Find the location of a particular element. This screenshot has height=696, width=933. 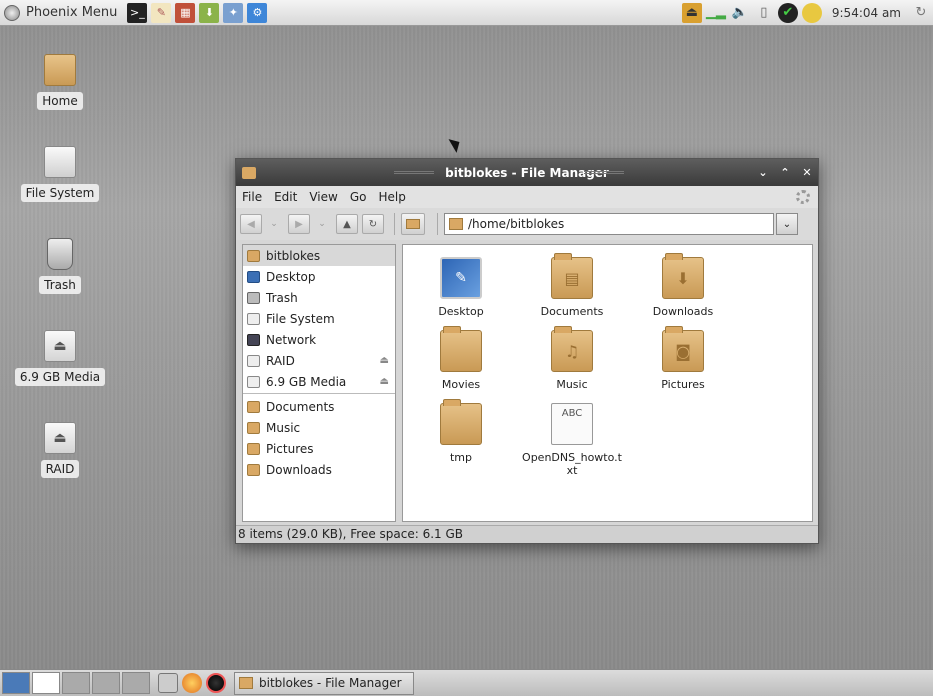

file-item-label: Music is located at coordinates (572, 384).